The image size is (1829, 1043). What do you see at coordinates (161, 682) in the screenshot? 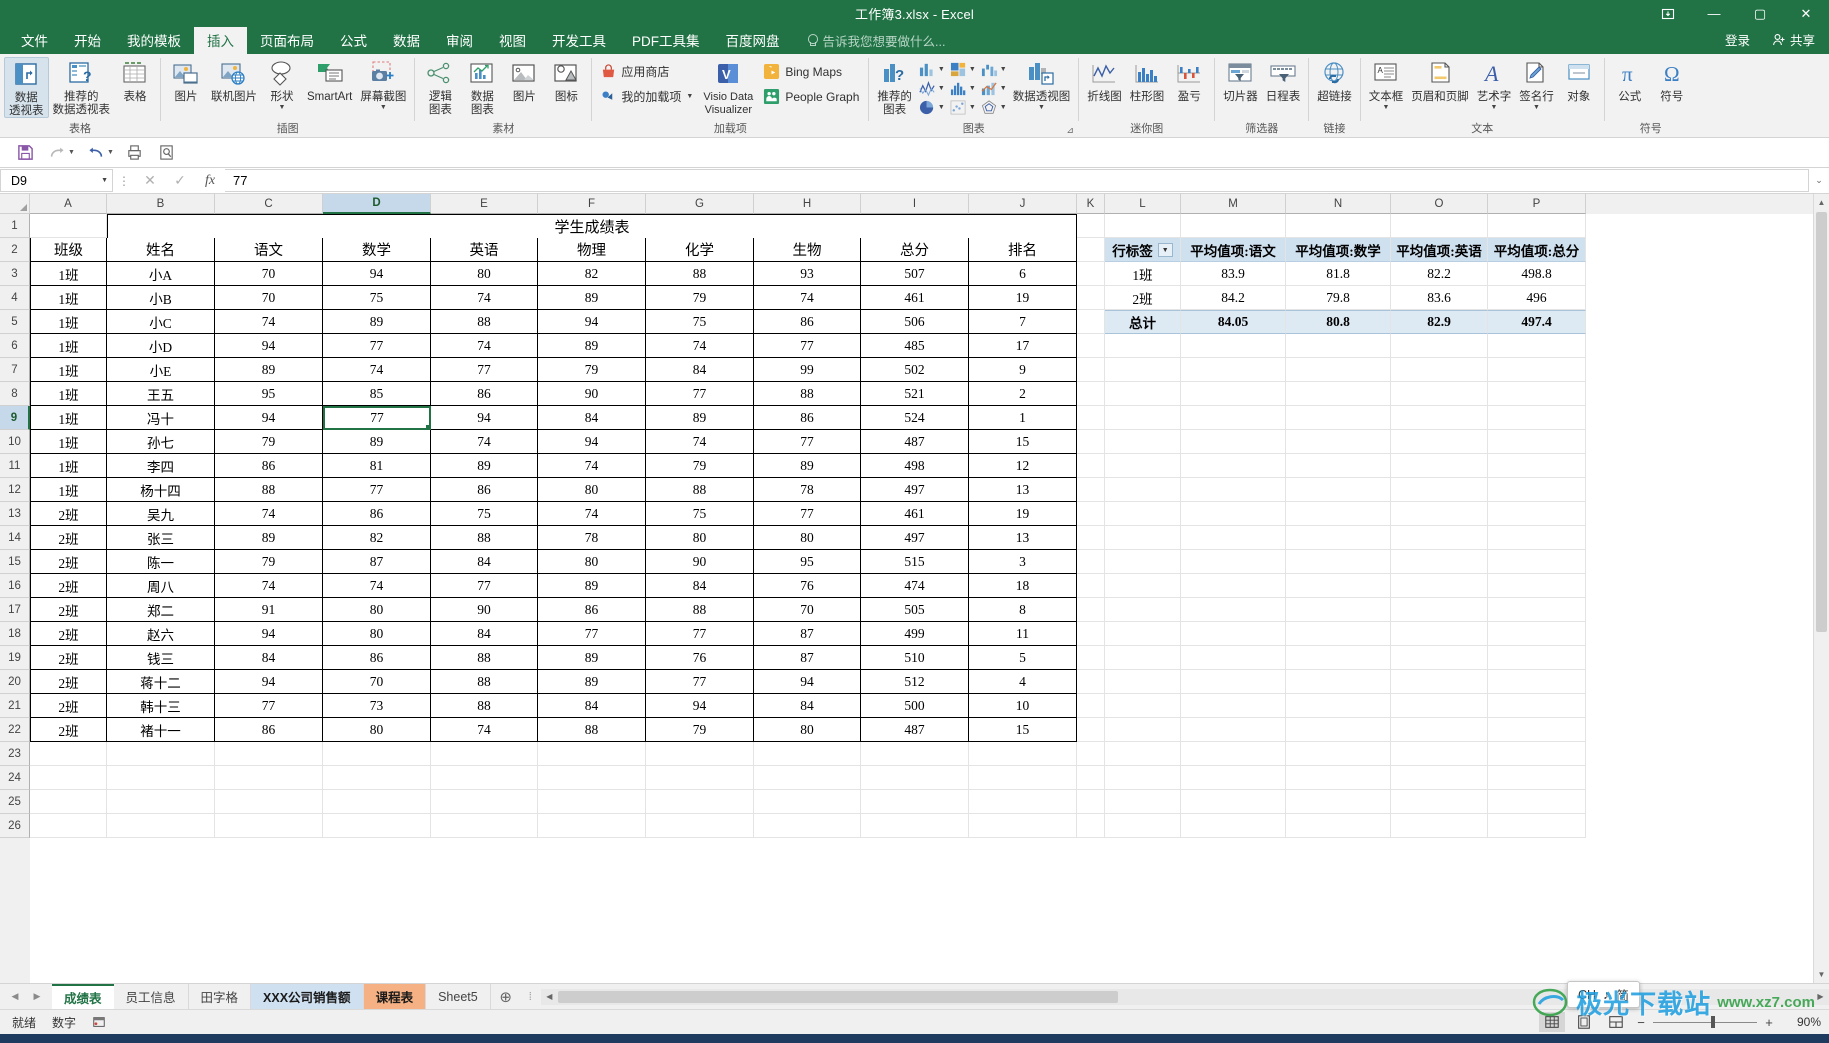
I see `data-cell: 蒋十二` at bounding box center [161, 682].